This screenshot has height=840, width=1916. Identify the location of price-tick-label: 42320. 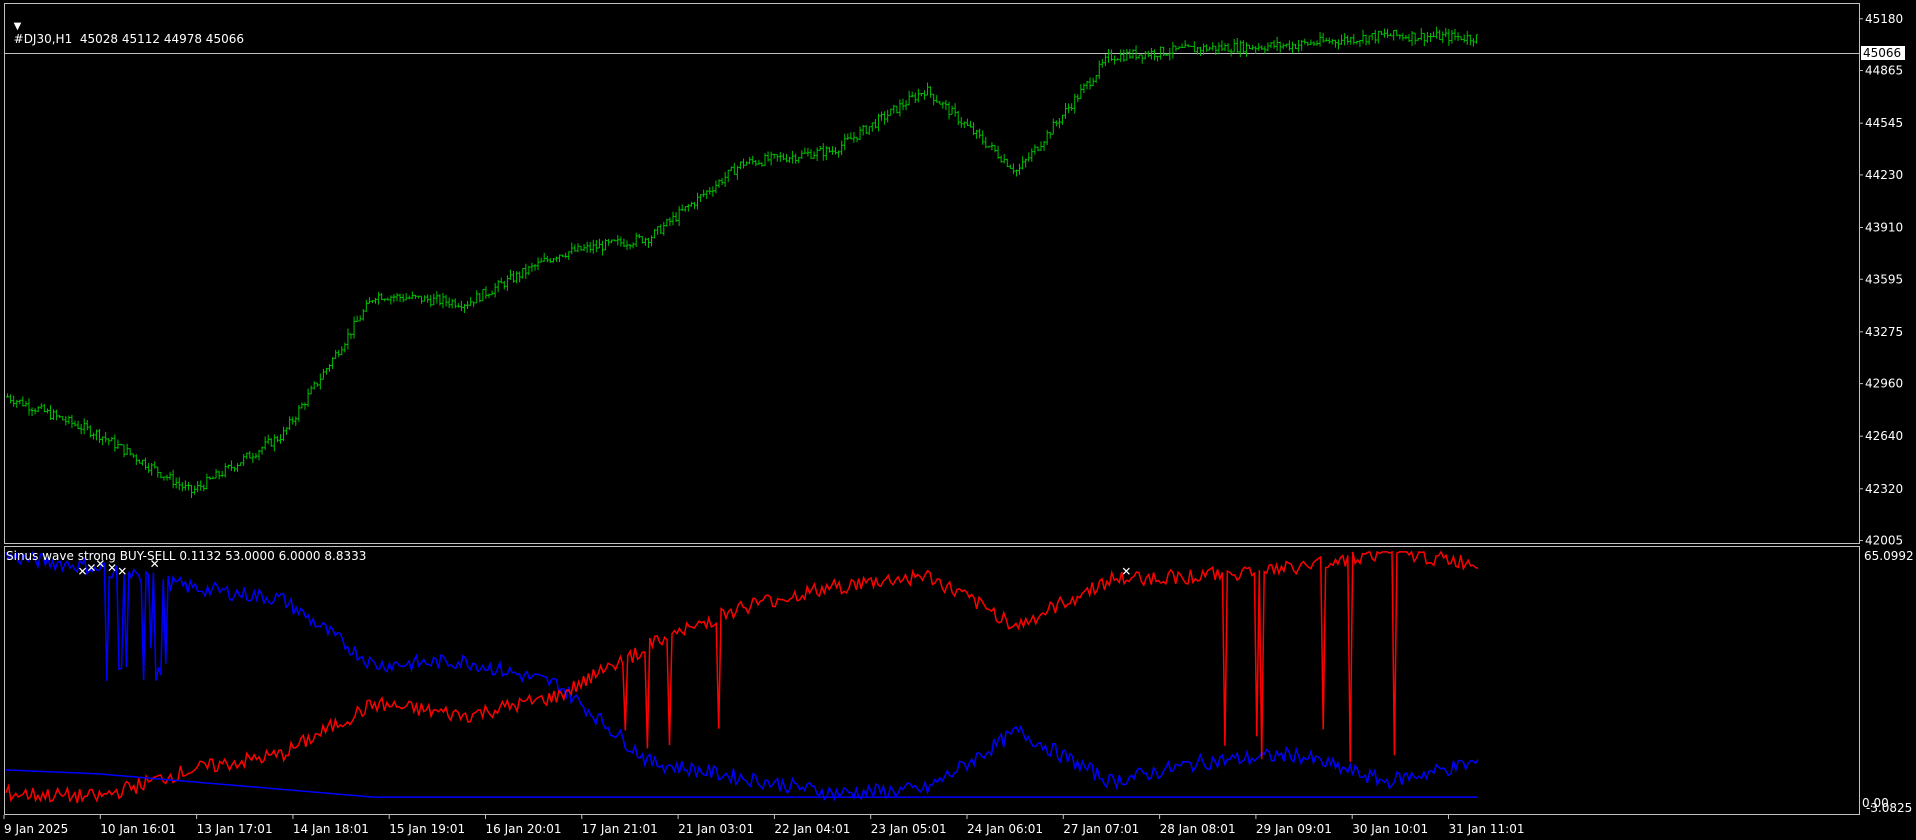
(1884, 489).